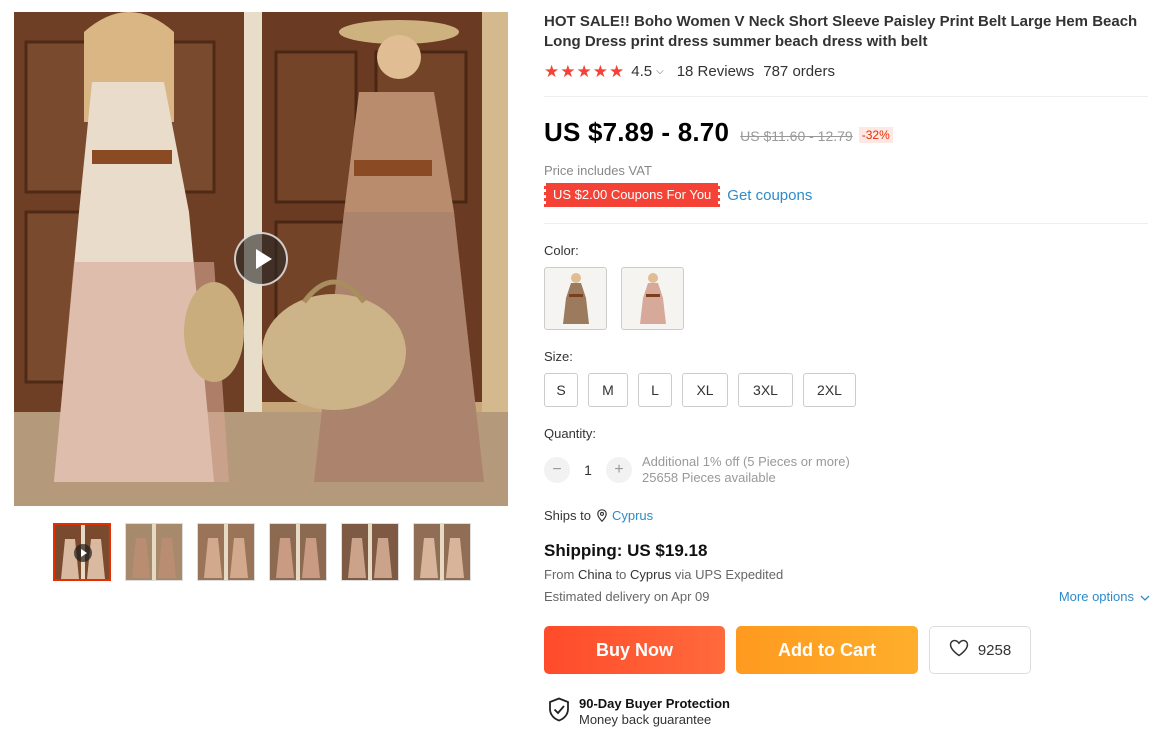 This screenshot has width=1163, height=748. Describe the element at coordinates (602, 515) in the screenshot. I see `location-pin-icon` at that location.